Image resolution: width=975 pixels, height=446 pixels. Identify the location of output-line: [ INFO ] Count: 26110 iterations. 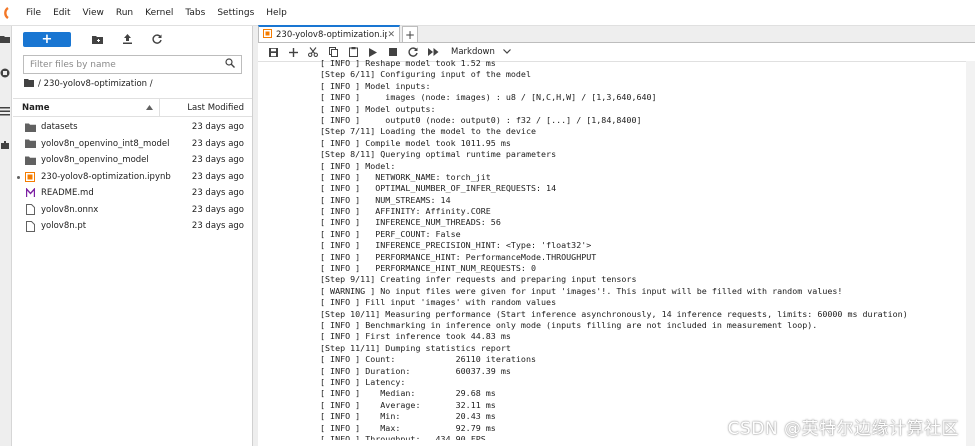
(428, 359).